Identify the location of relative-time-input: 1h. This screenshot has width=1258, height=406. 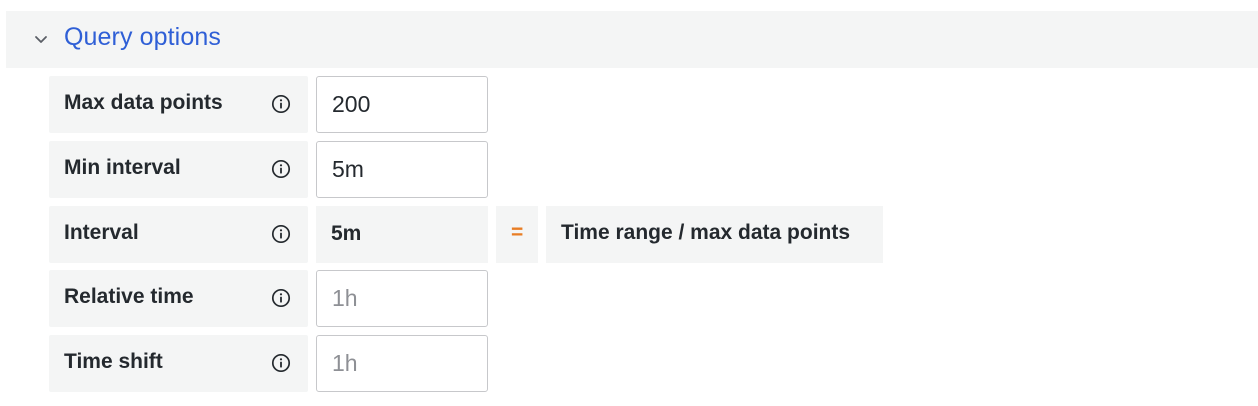
(402, 298).